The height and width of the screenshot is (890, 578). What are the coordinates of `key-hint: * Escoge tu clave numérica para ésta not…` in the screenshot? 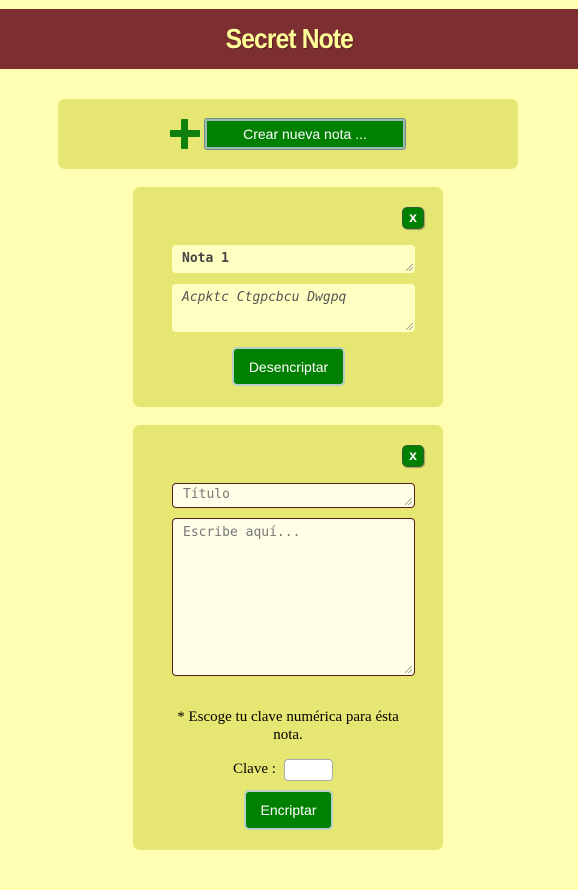 It's located at (288, 726).